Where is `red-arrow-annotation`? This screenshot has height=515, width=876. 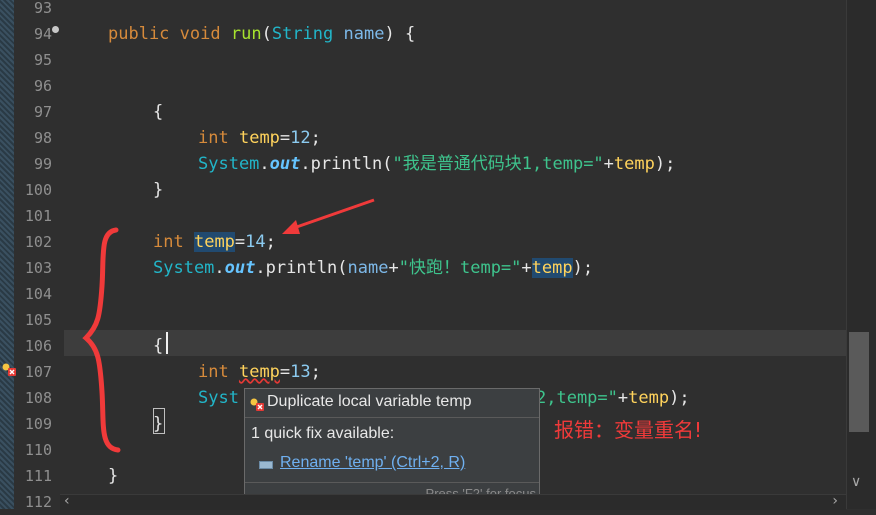
red-arrow-annotation is located at coordinates (328, 216).